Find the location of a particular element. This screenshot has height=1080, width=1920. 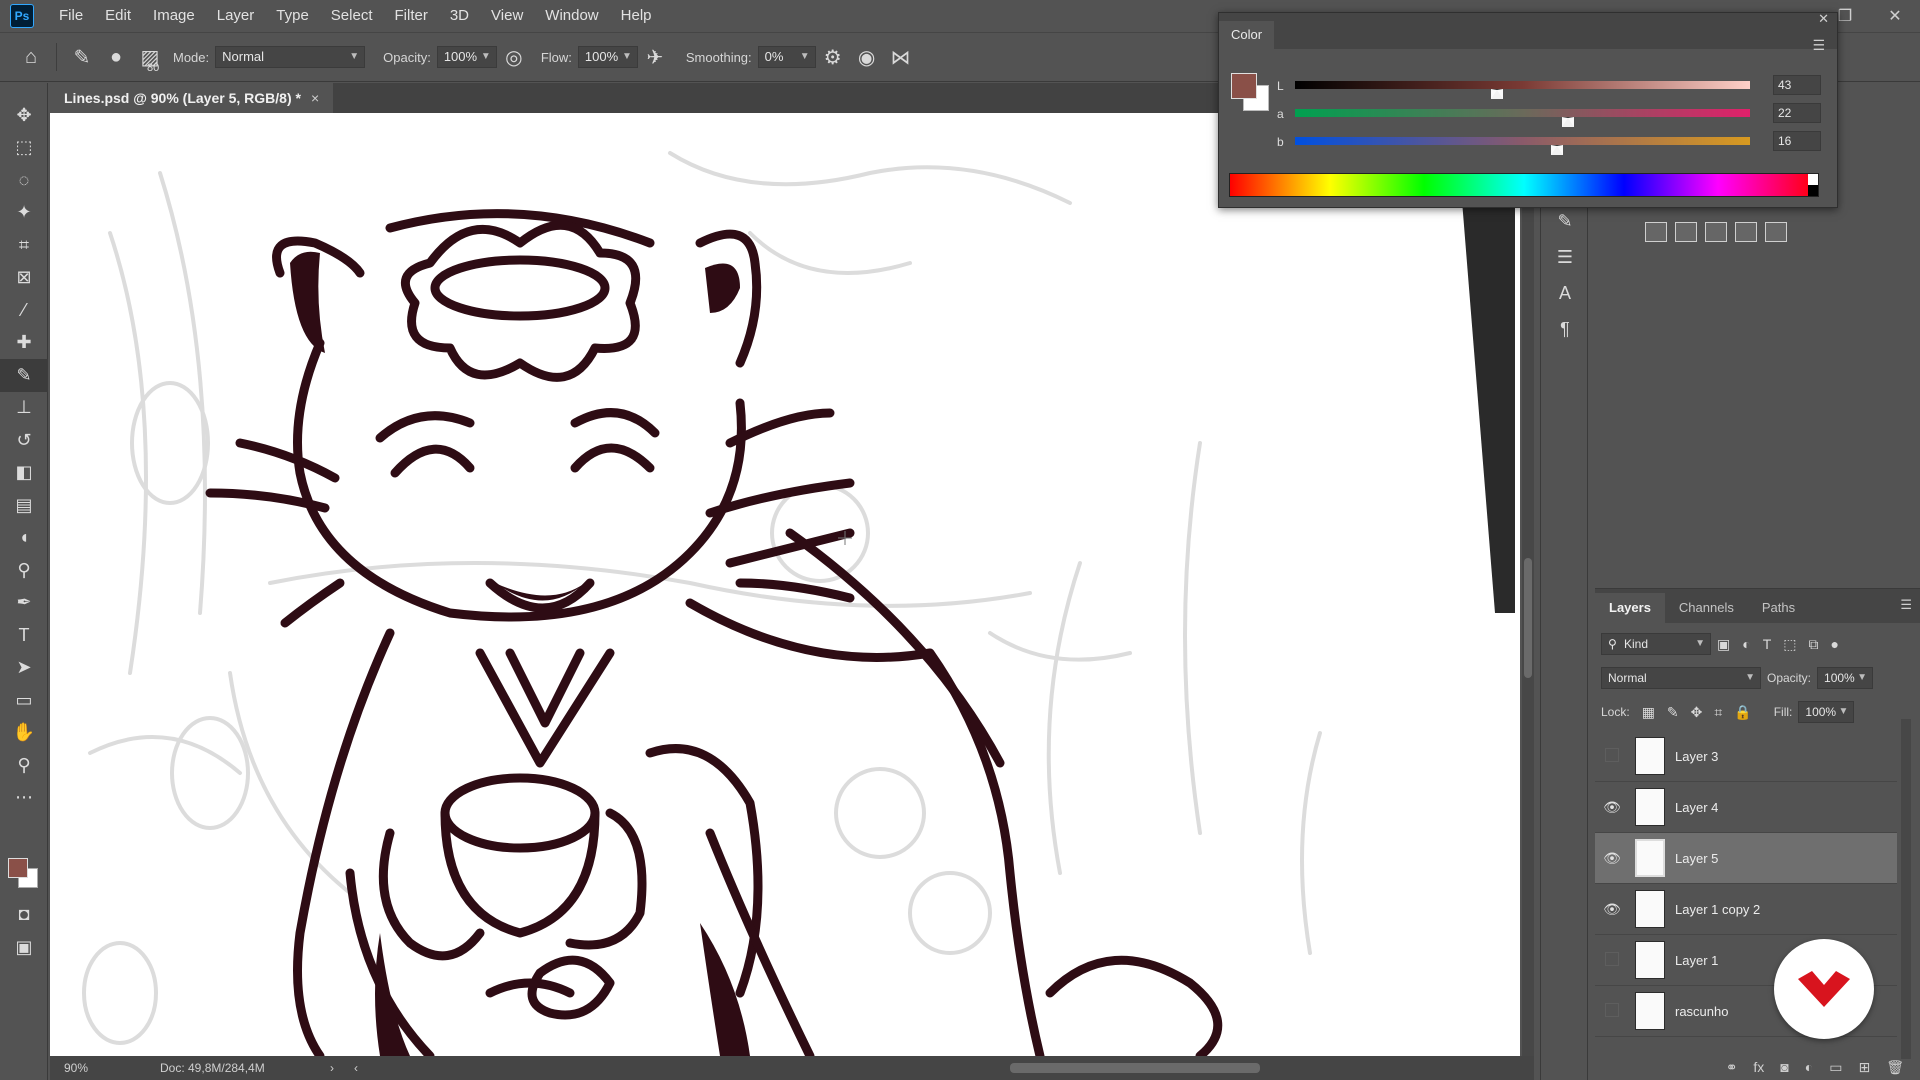

brush-tool-icon: ✎ is located at coordinates (24, 375).